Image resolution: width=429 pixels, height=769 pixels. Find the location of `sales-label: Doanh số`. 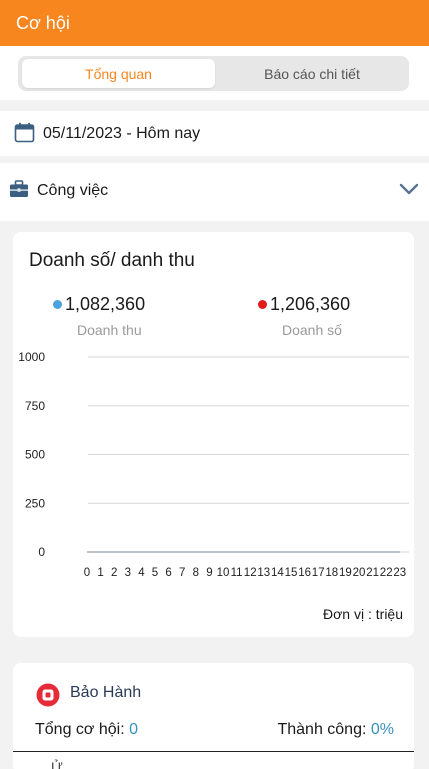

sales-label: Doanh số is located at coordinates (312, 330).